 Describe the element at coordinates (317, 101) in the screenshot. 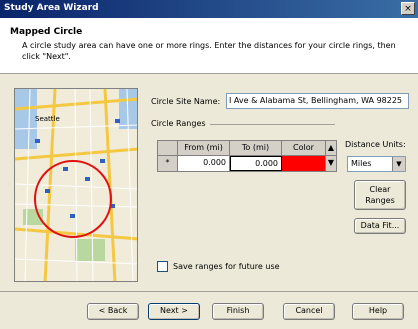

I see `site-name-input: I Ave & Alabama St, Bellingham, WA 98225` at that location.